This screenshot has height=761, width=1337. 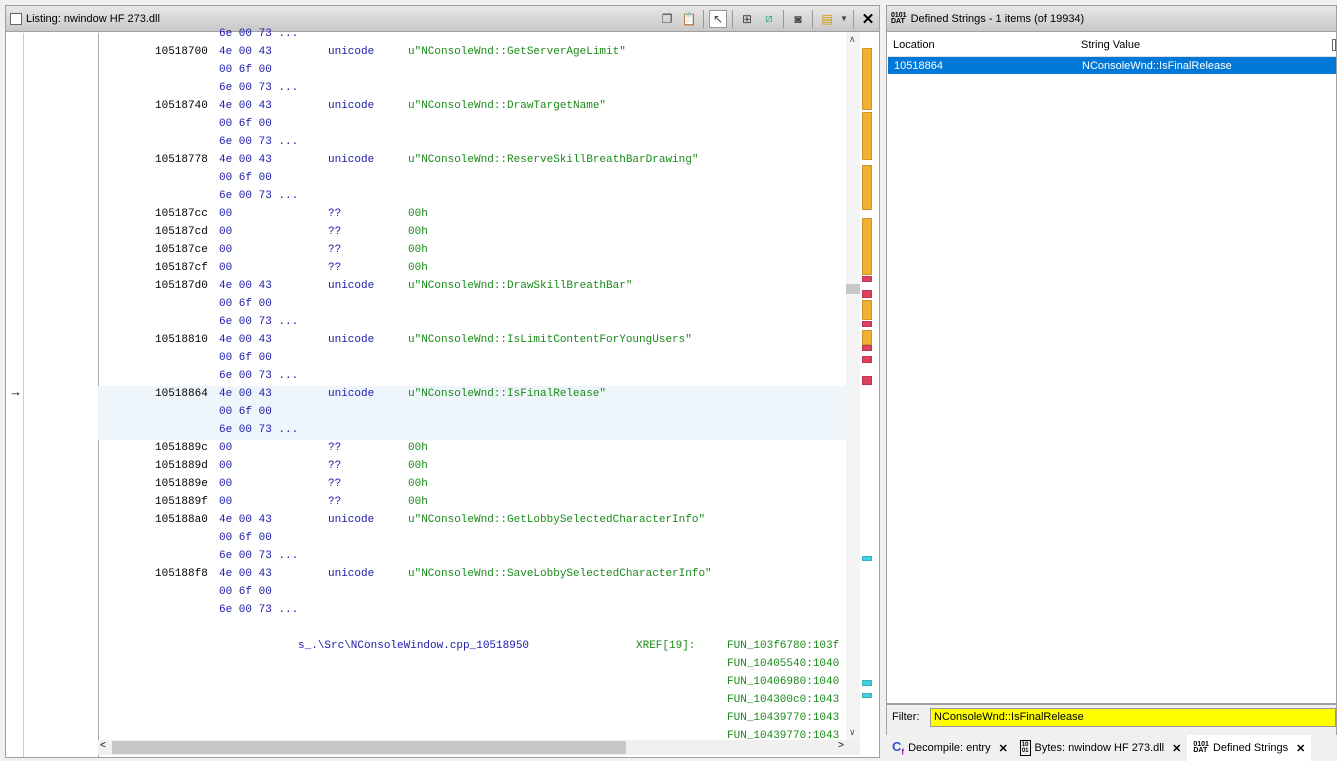 I want to click on hscroll-thumb, so click(x=369, y=747).